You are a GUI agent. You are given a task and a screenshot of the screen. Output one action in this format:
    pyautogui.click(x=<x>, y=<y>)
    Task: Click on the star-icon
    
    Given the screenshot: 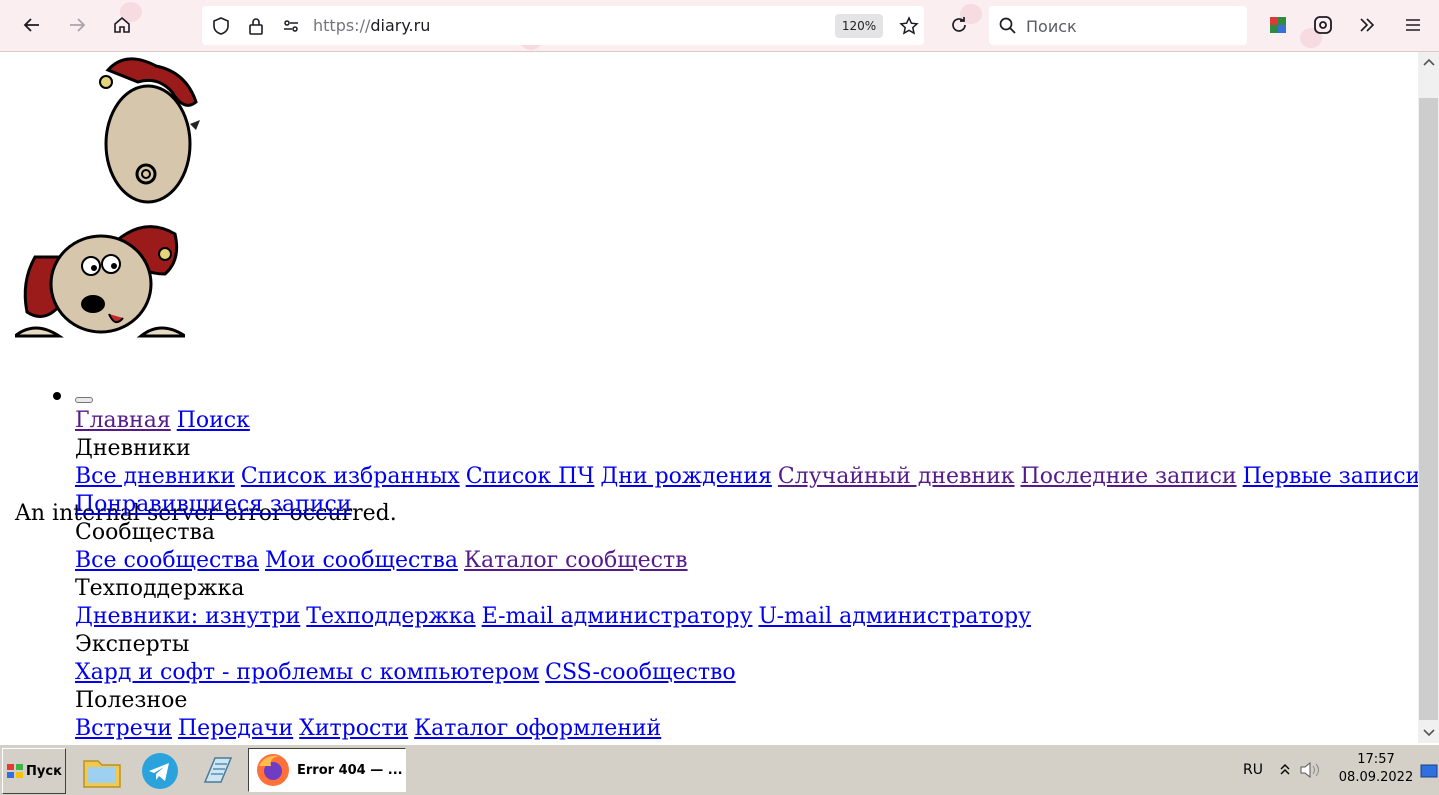 What is the action you would take?
    pyautogui.click(x=909, y=25)
    